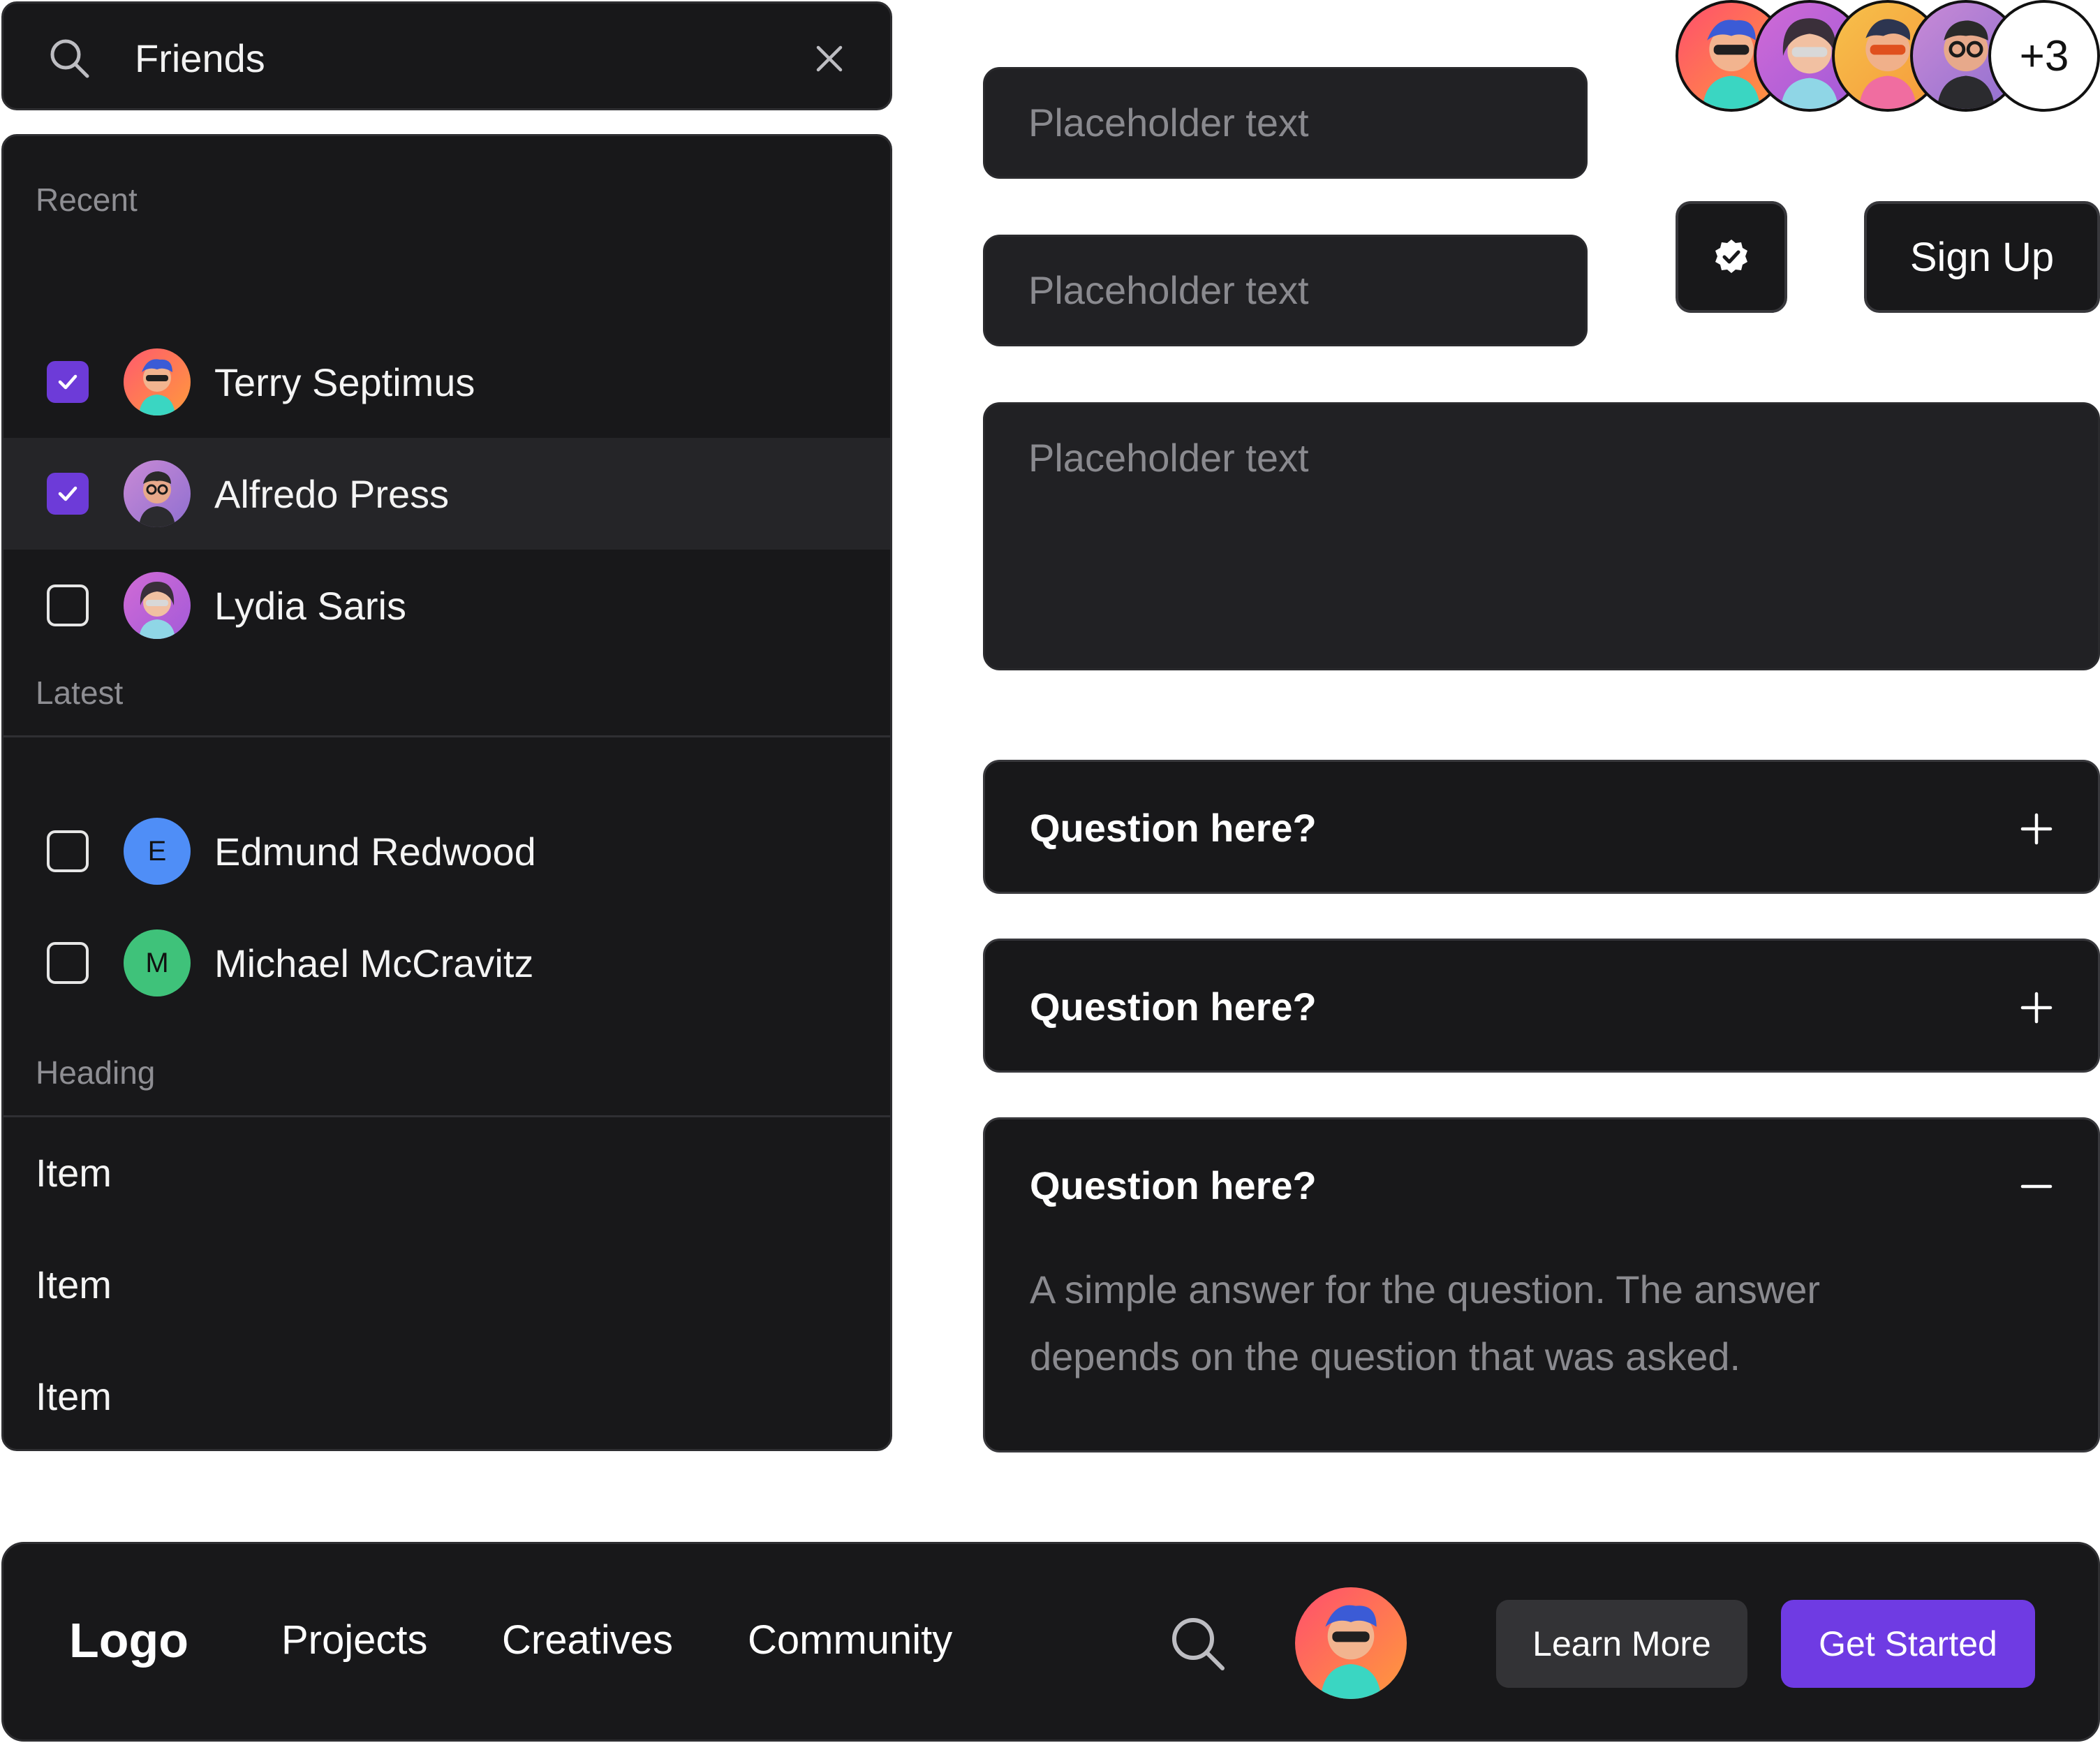 The width and height of the screenshot is (2100, 1743). What do you see at coordinates (2044, 56) in the screenshot?
I see `more-avatars-count: +3` at bounding box center [2044, 56].